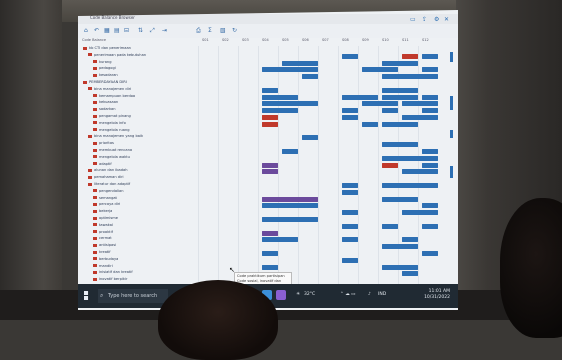  I want to click on column-header: S05, so click(285, 42).